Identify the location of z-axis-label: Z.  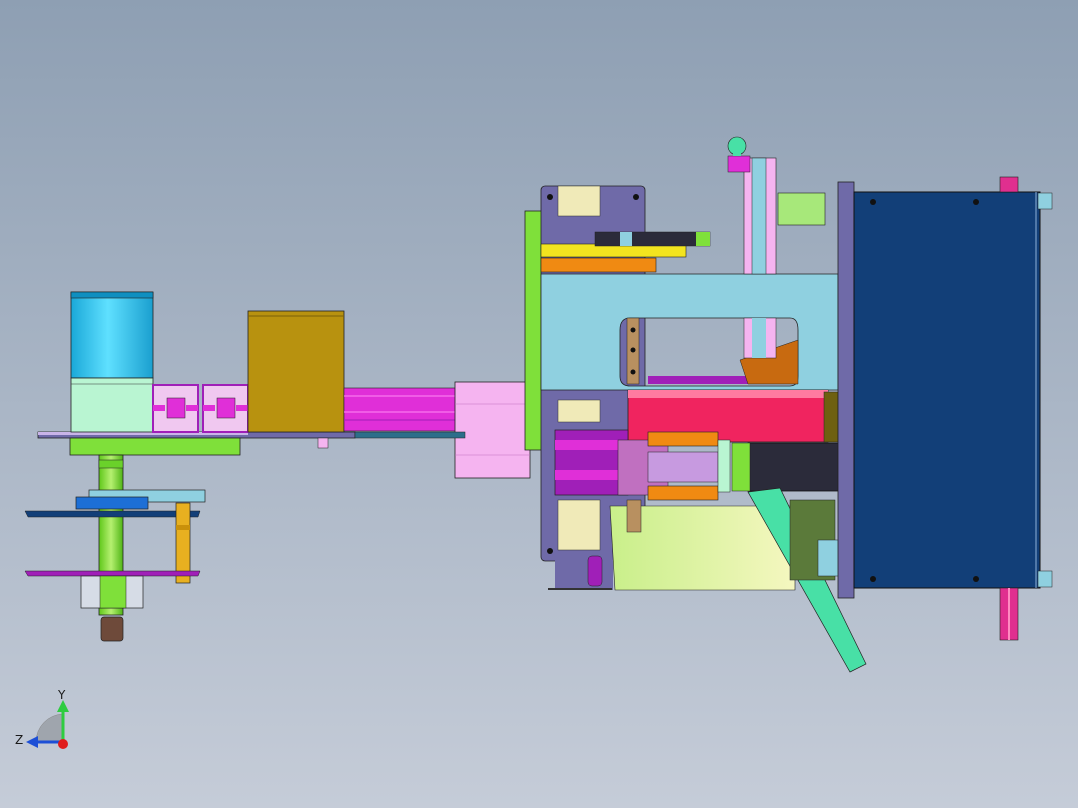
(19, 740).